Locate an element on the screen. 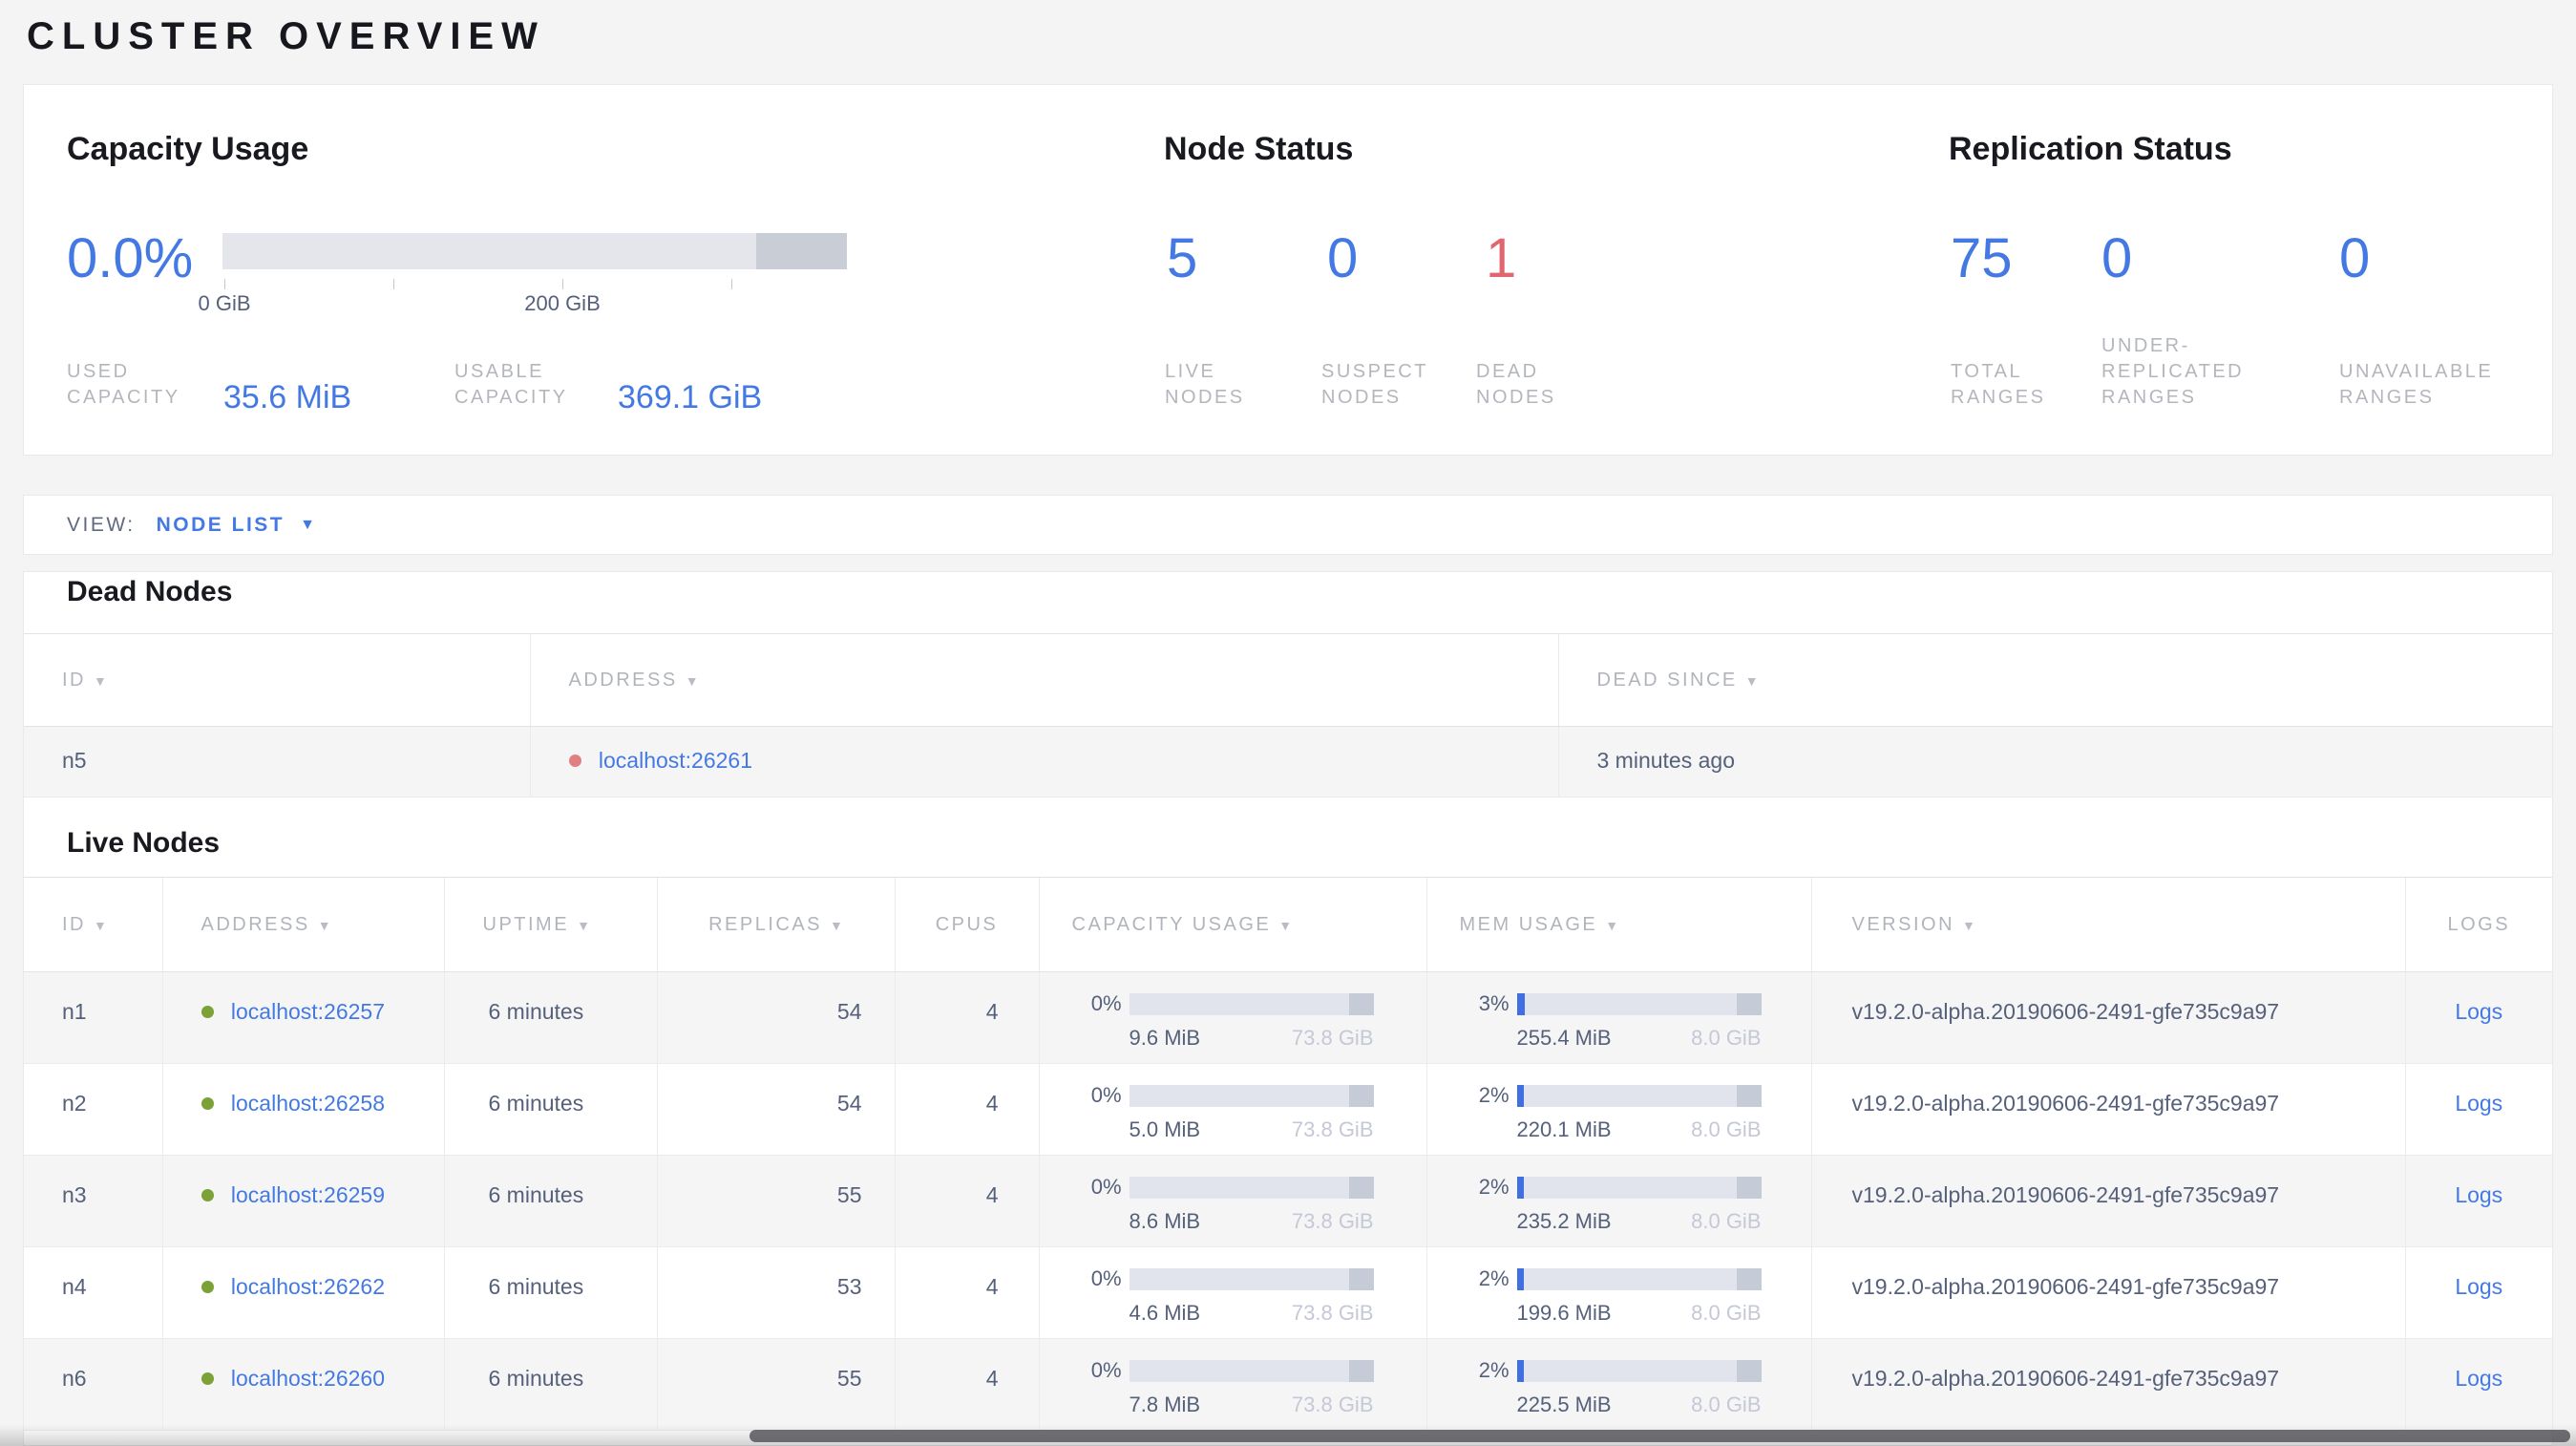  node-address-cell: localhost:26259 is located at coordinates (302, 1201).